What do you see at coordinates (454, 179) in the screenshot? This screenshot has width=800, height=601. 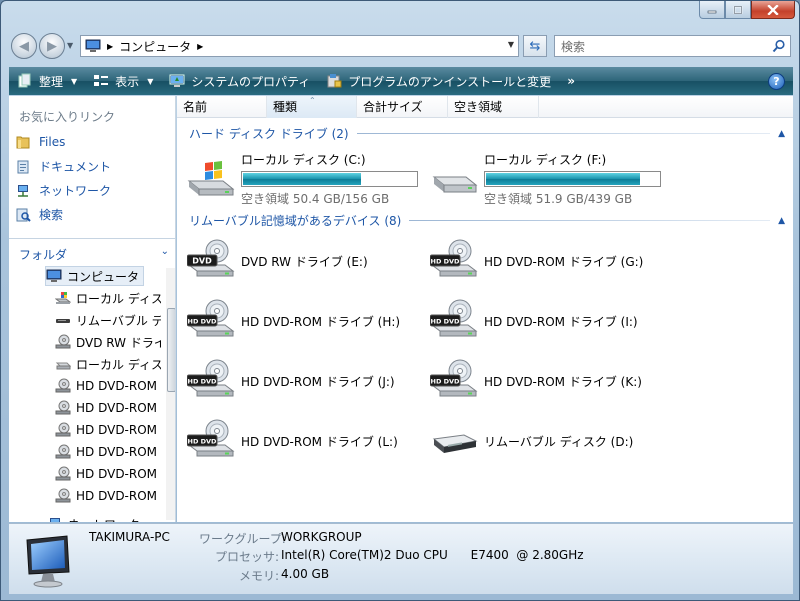 I see `hard-drive-icon` at bounding box center [454, 179].